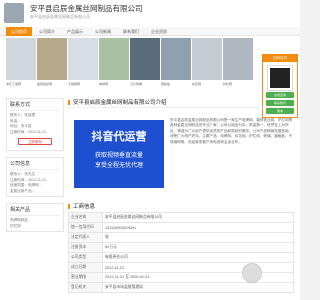 Image resolution: width=320 pixels, height=300 pixels. Describe the element at coordinates (35, 227) in the screenshot. I see `related-product-link: 护栏网` at that location.